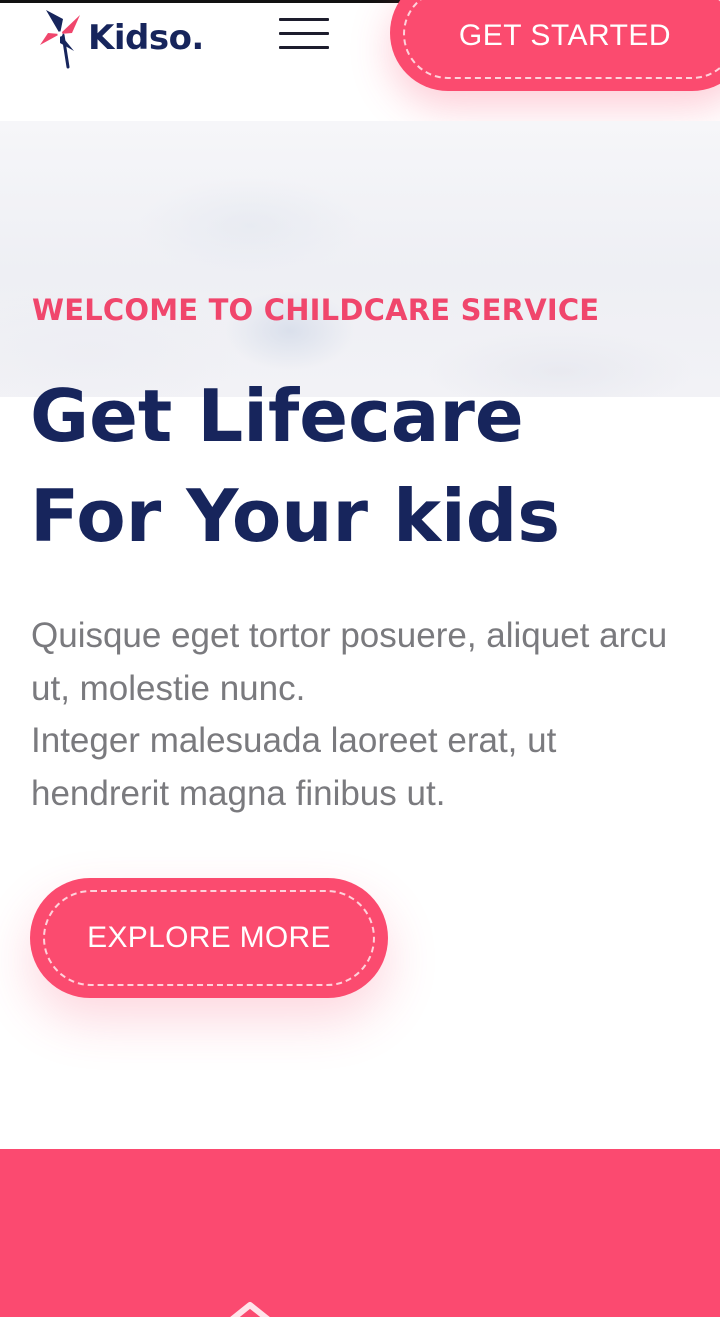 The width and height of the screenshot is (720, 1317). I want to click on explore-more-button: EXPLORE MORE, so click(209, 938).